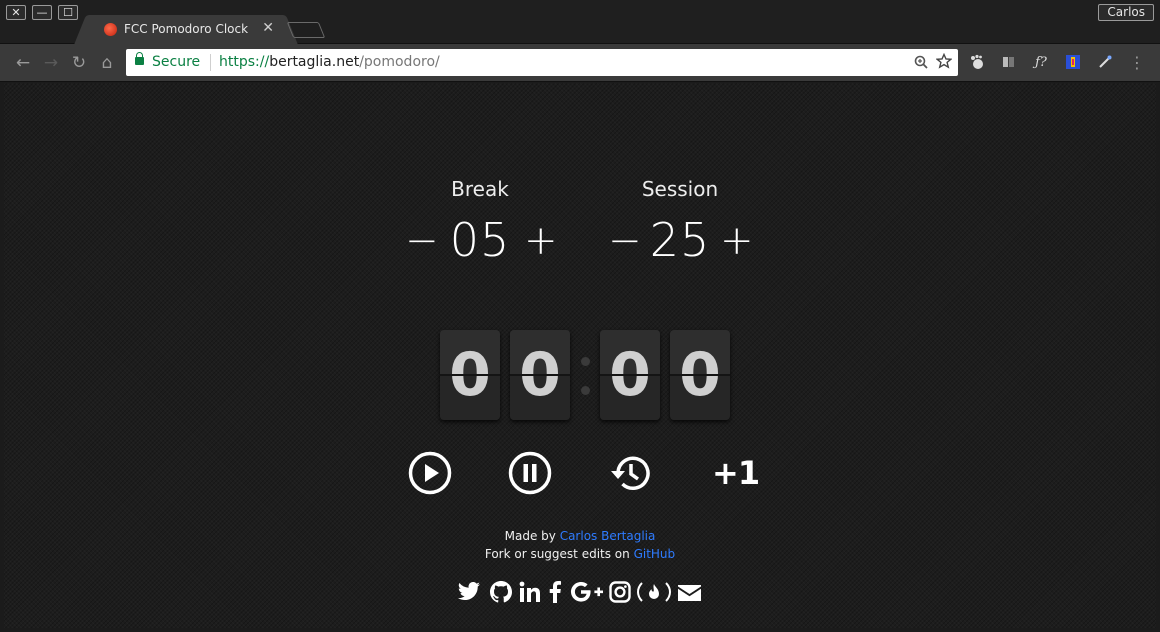 This screenshot has height=632, width=1160. Describe the element at coordinates (139, 58) in the screenshot. I see `lock-icon` at that location.